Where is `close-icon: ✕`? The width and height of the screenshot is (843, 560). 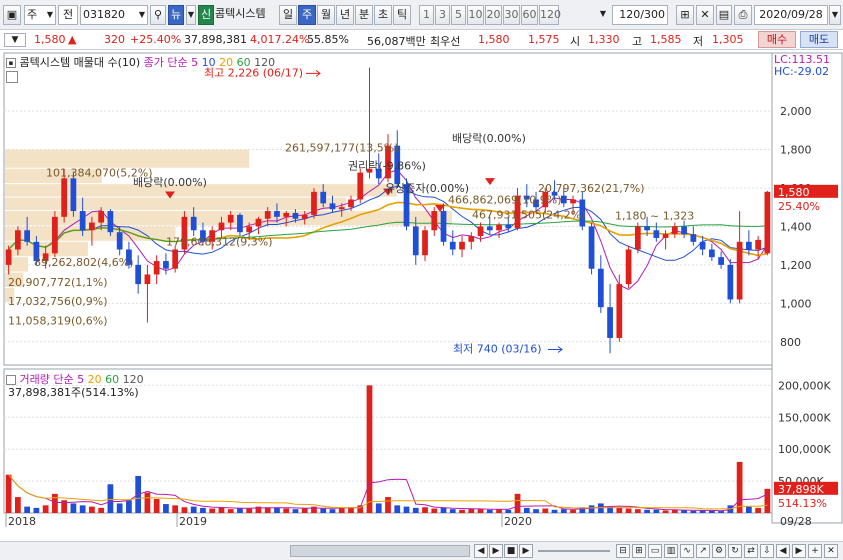 close-icon: ✕ is located at coordinates (831, 551).